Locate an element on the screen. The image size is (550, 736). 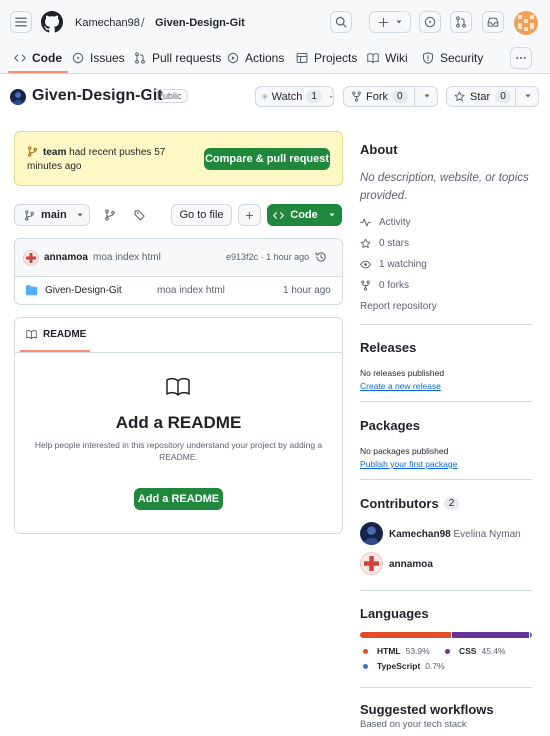
menu-button is located at coordinates (21, 22).